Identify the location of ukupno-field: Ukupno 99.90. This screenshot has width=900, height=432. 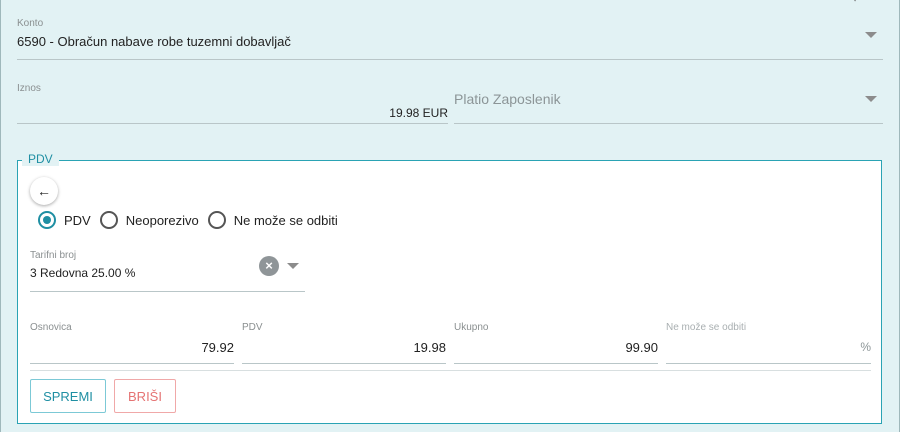
(556, 342).